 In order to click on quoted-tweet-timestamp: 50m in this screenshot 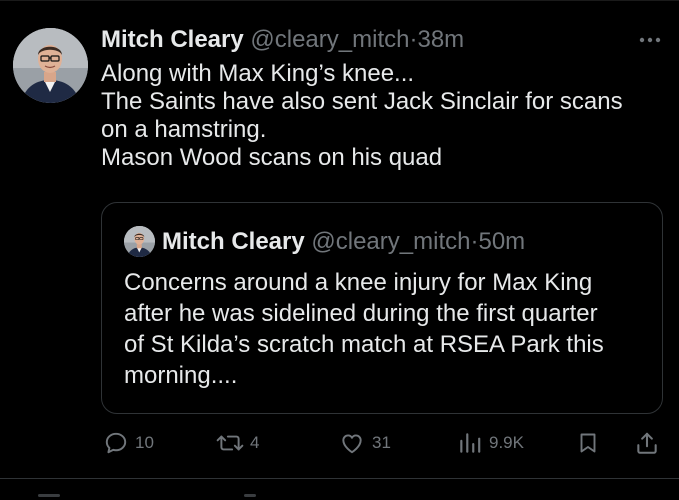, I will do `click(502, 241)`.